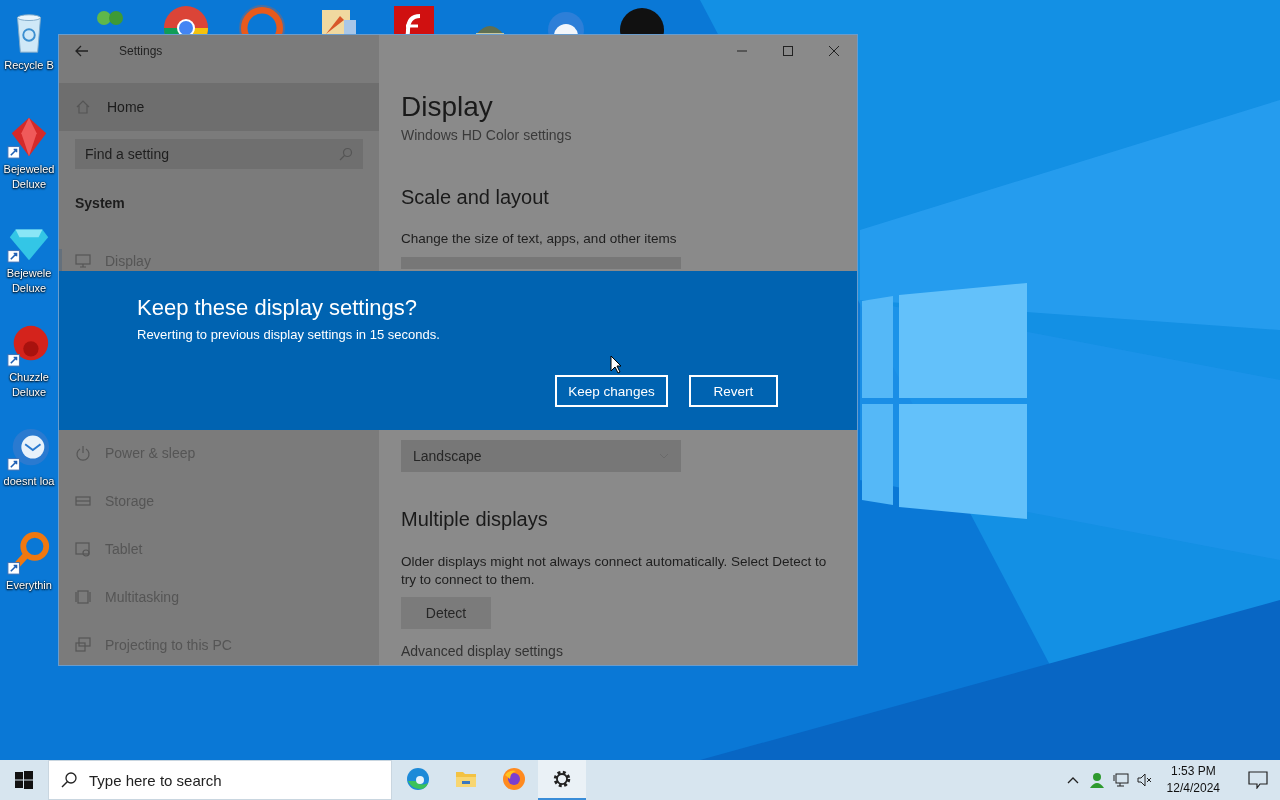  I want to click on mail-icon, so click(29, 449).